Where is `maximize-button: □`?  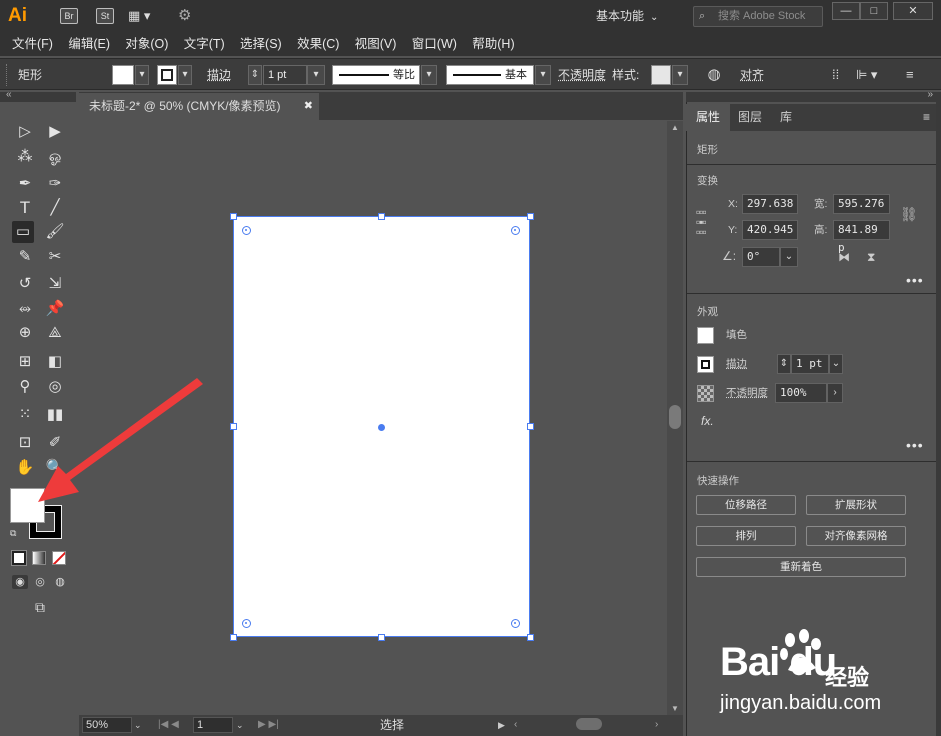
maximize-button: □ is located at coordinates (874, 11).